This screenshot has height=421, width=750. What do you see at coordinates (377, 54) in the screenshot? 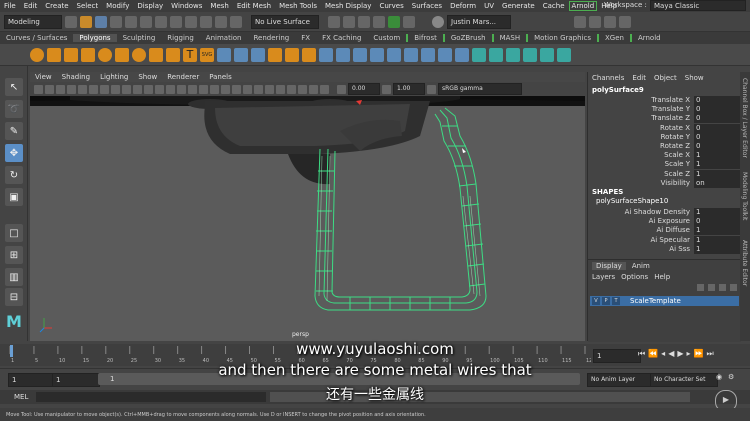
I see `bevel-icon` at bounding box center [377, 54].